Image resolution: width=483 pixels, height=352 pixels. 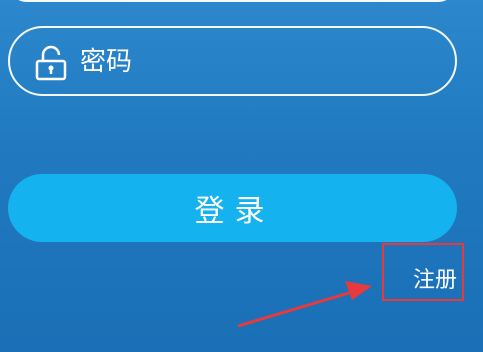 I want to click on register-link: 注册, so click(x=435, y=278).